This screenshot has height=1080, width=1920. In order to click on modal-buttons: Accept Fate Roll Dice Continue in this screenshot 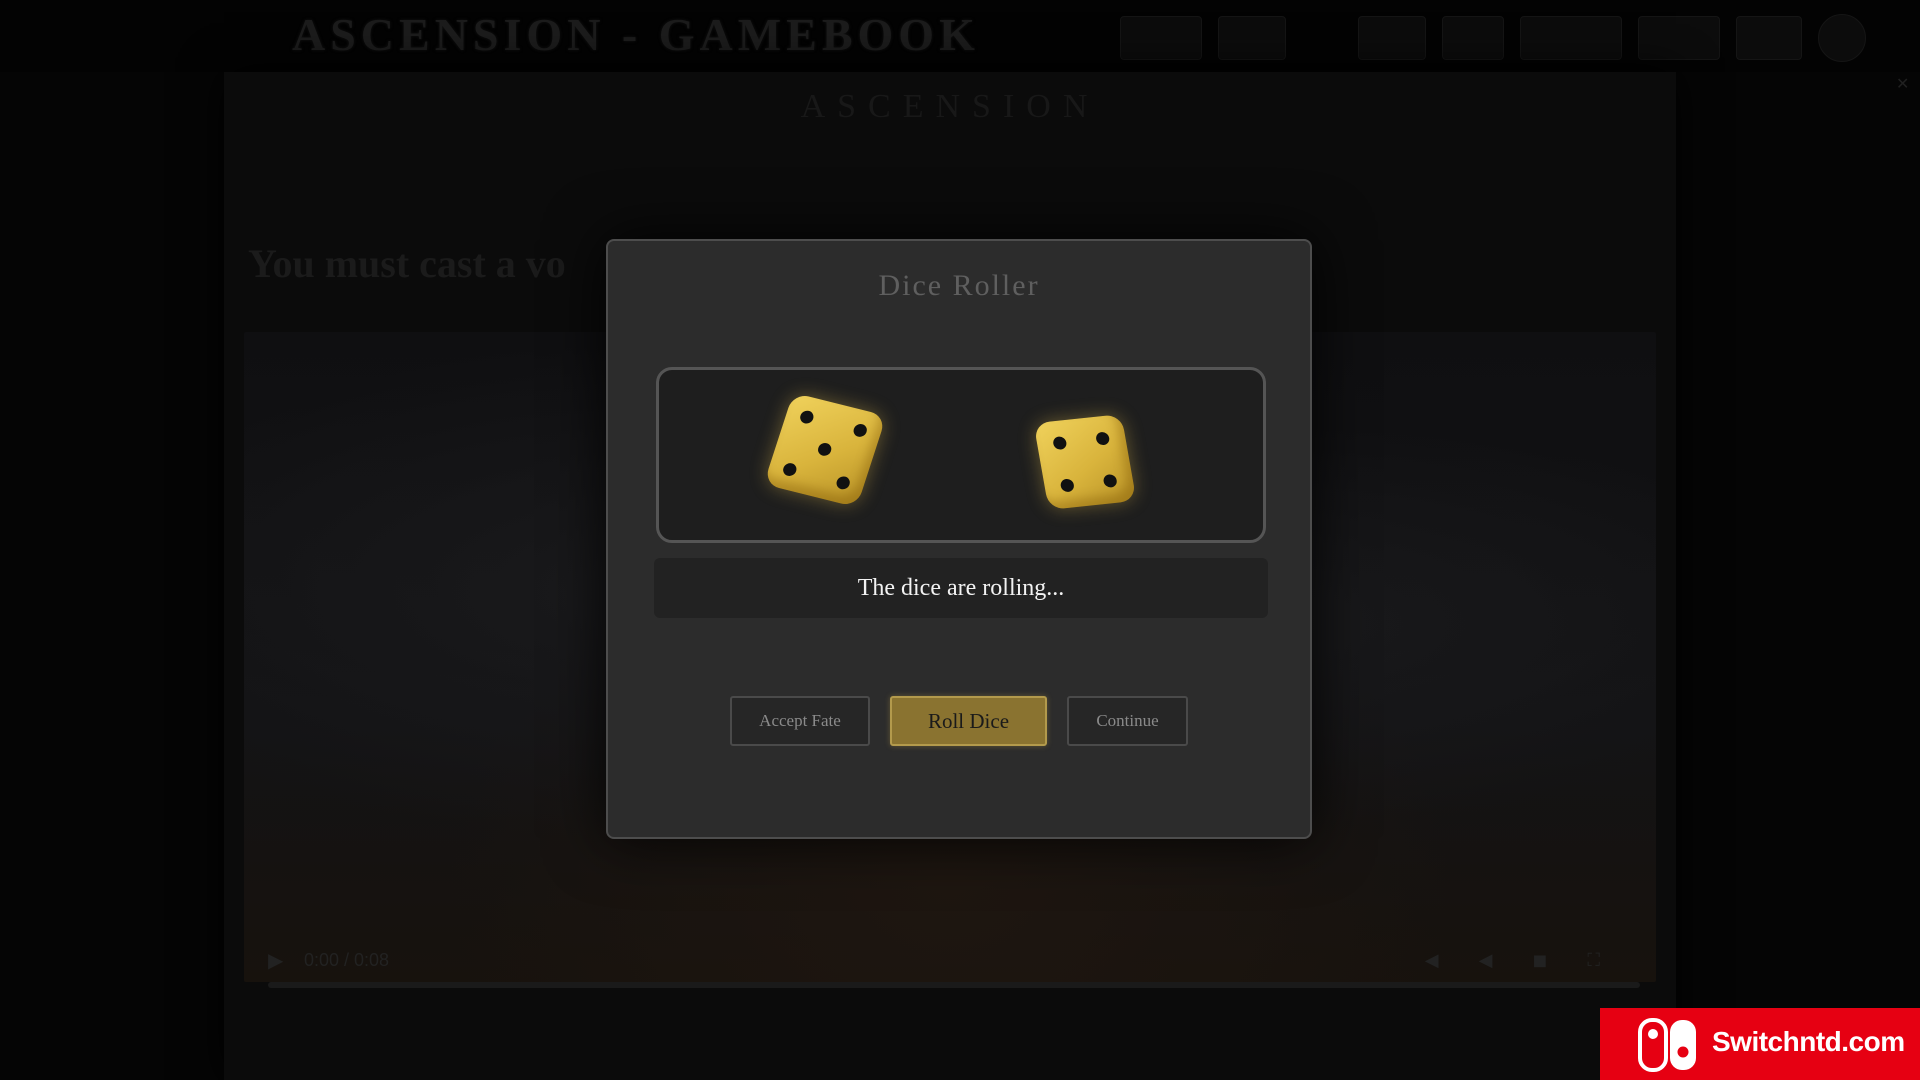, I will do `click(959, 721)`.